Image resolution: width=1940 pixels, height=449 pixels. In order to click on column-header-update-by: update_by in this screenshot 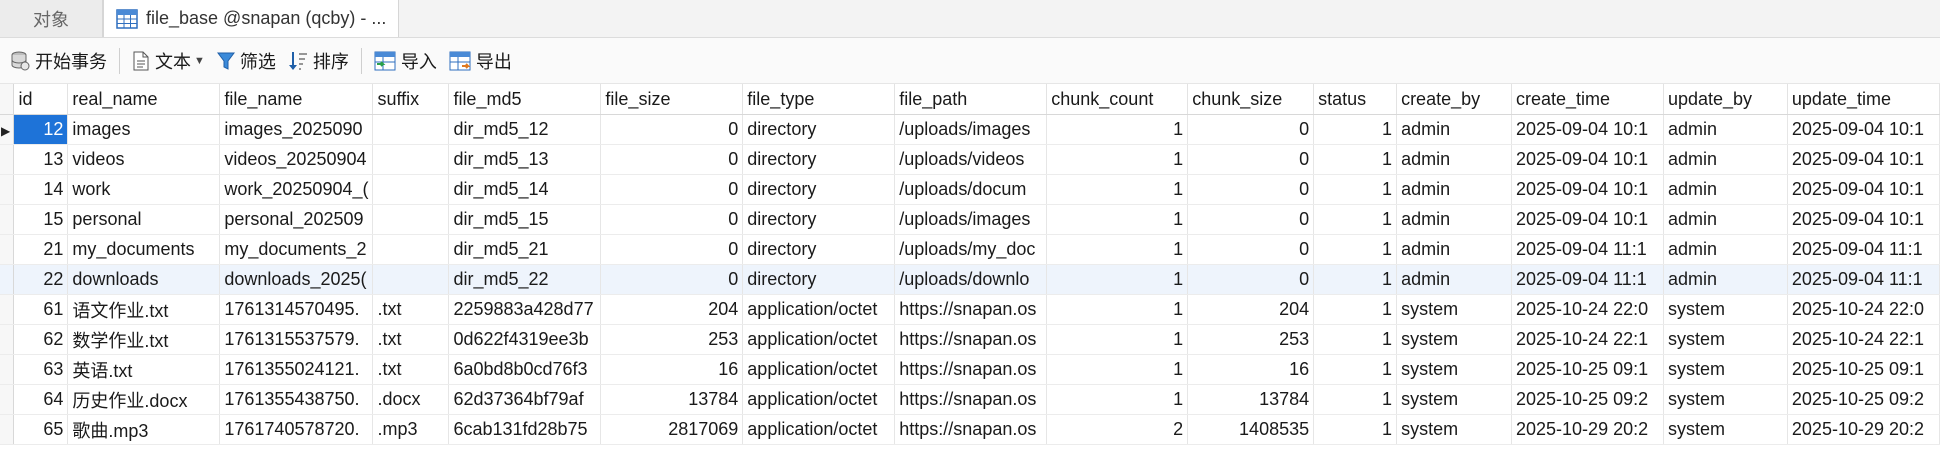, I will do `click(1725, 99)`.